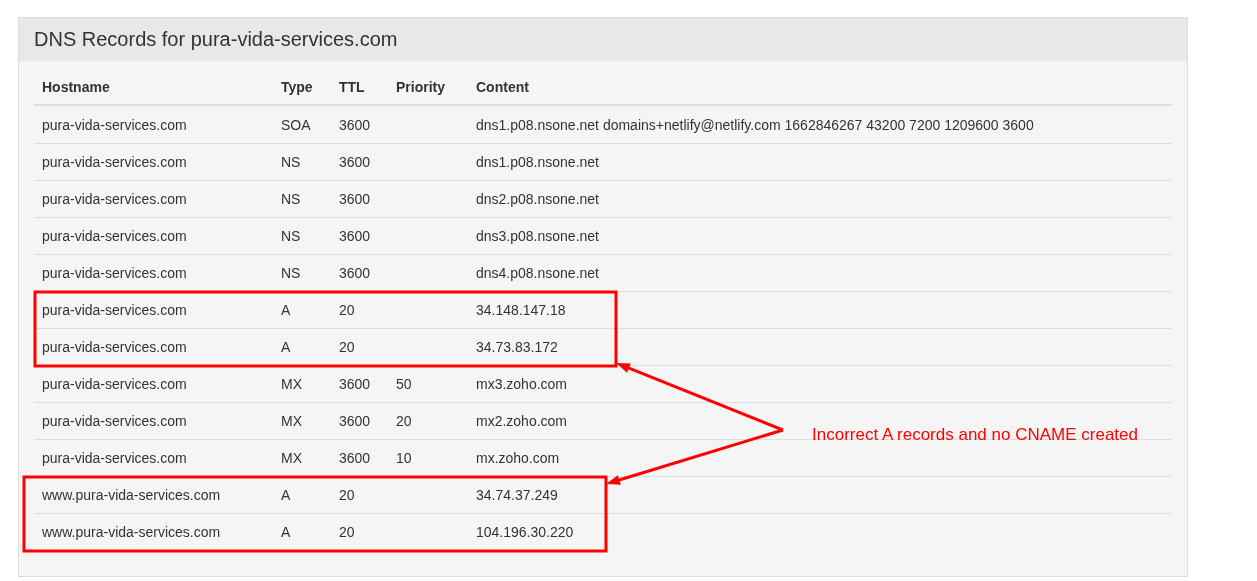  What do you see at coordinates (517, 495) in the screenshot?
I see `table-cell-text: 34.74.37.249` at bounding box center [517, 495].